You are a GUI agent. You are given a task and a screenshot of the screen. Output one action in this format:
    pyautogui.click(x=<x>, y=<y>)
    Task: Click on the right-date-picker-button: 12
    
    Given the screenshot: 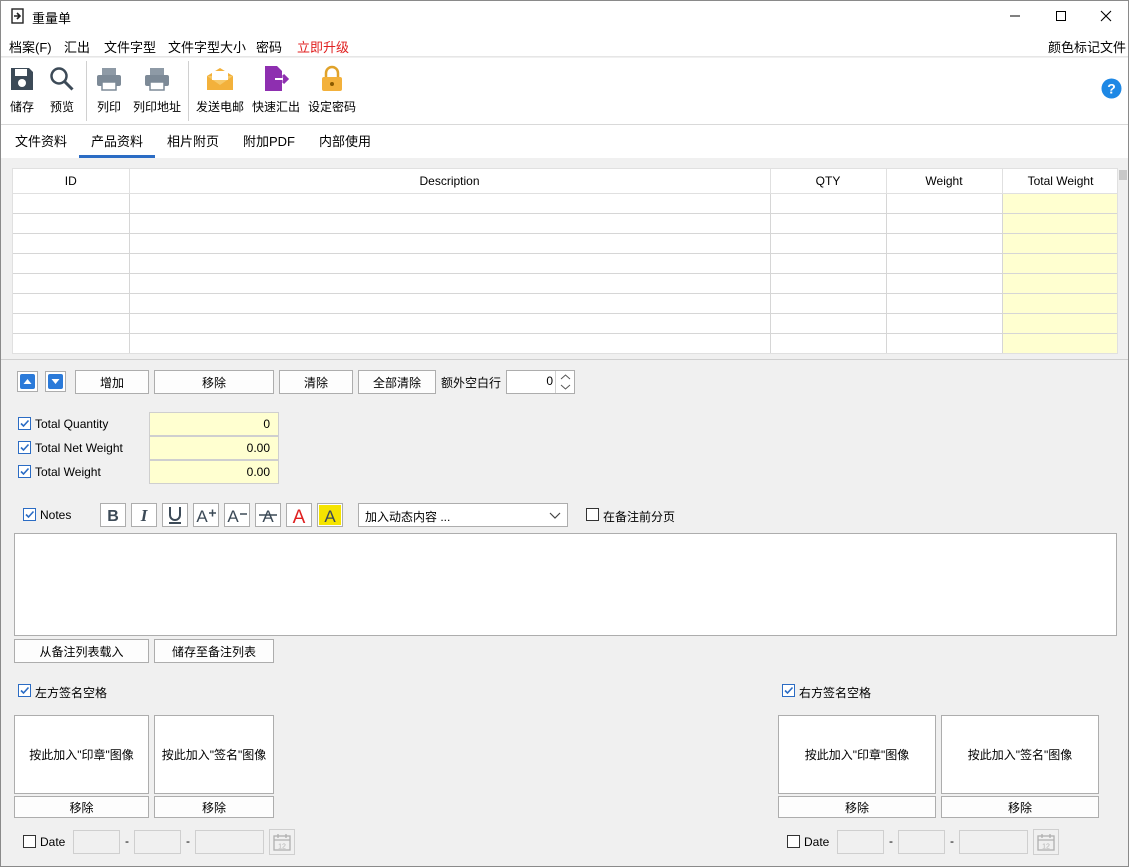 What is the action you would take?
    pyautogui.click(x=1046, y=842)
    